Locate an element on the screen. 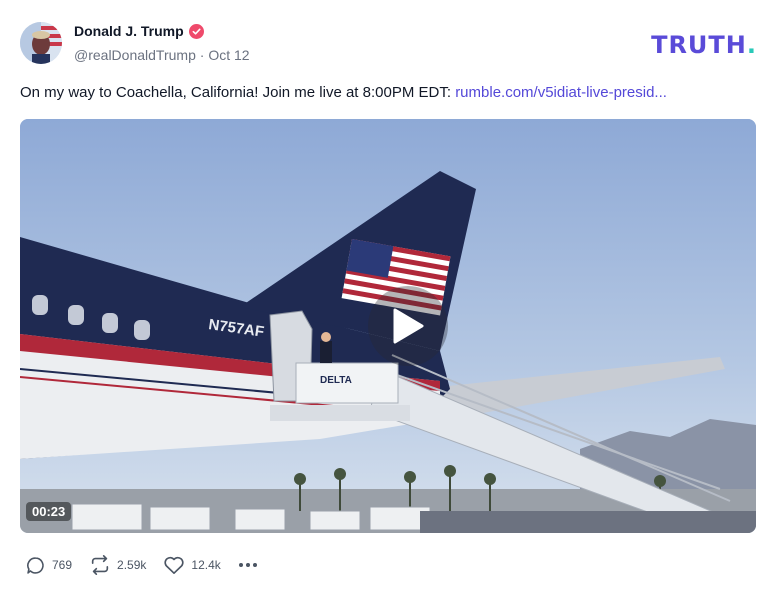  reply-count: 769 is located at coordinates (62, 565).